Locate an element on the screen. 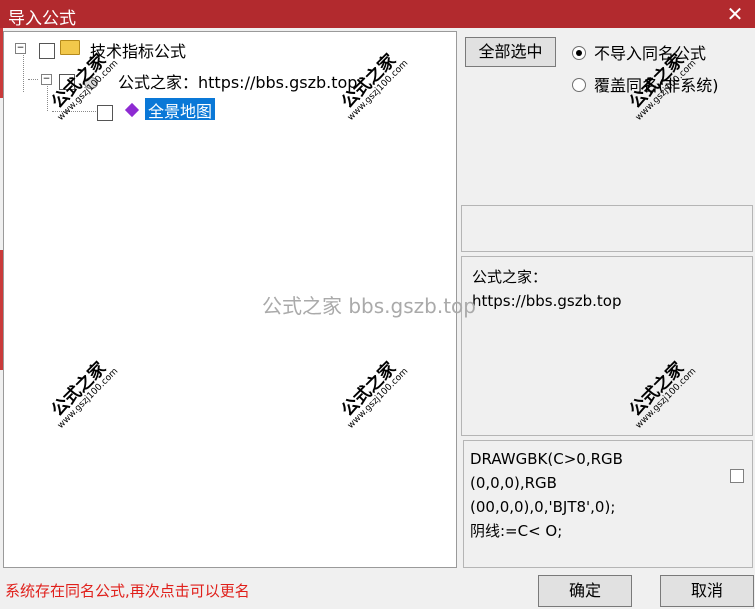 Image resolution: width=755 pixels, height=609 pixels. radio-overwrite-indicator is located at coordinates (579, 85).